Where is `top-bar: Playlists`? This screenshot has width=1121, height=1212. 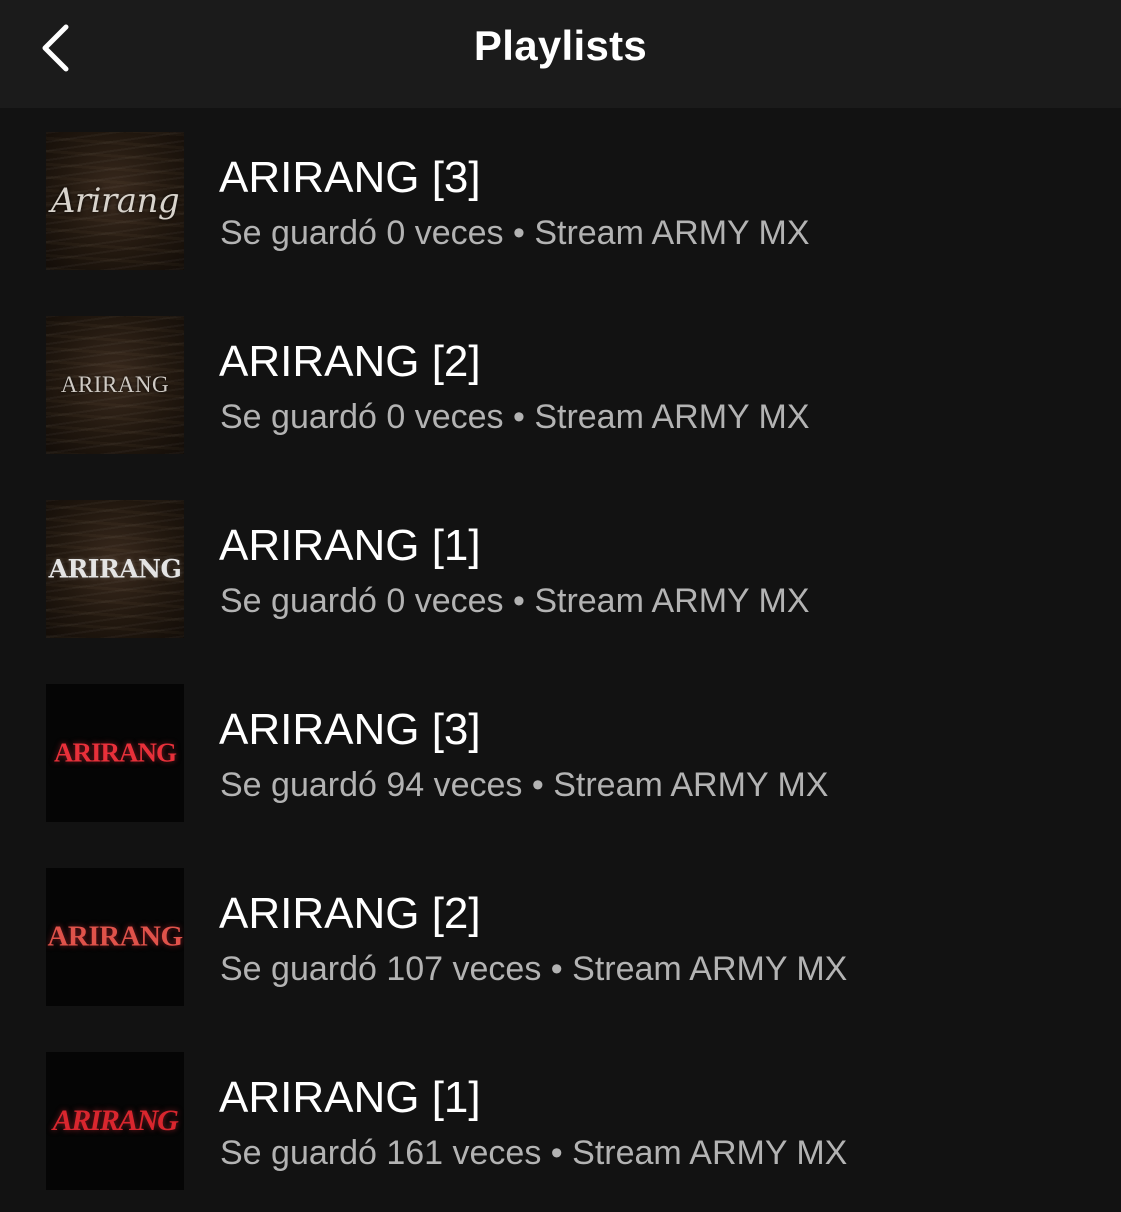
top-bar: Playlists is located at coordinates (560, 54).